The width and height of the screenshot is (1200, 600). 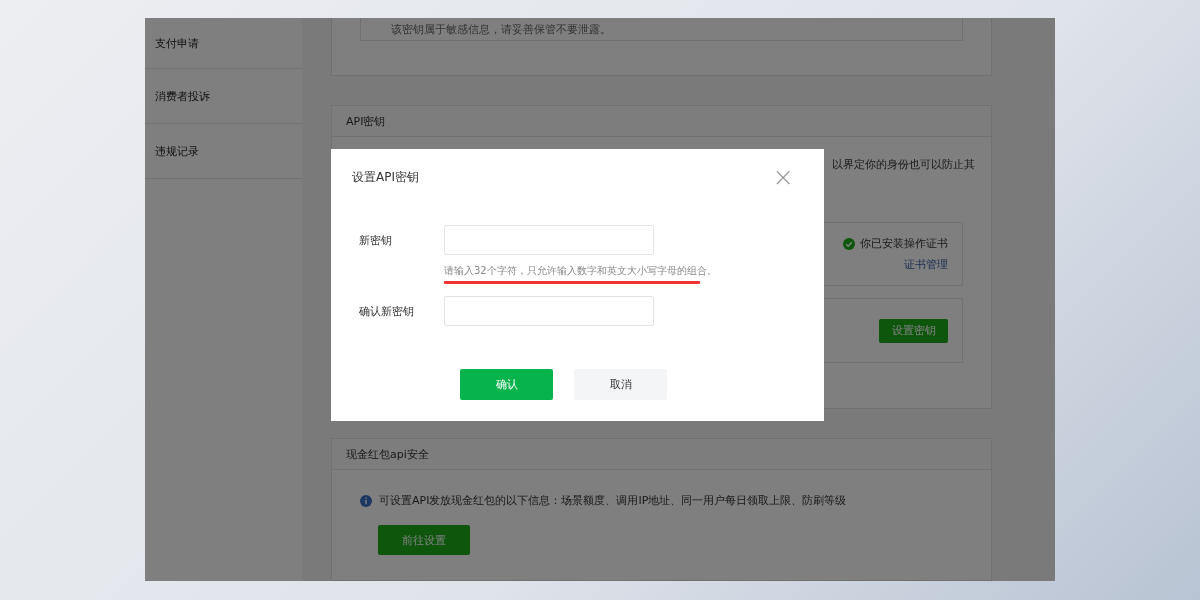 What do you see at coordinates (620, 384) in the screenshot?
I see `cancel-button: 取消` at bounding box center [620, 384].